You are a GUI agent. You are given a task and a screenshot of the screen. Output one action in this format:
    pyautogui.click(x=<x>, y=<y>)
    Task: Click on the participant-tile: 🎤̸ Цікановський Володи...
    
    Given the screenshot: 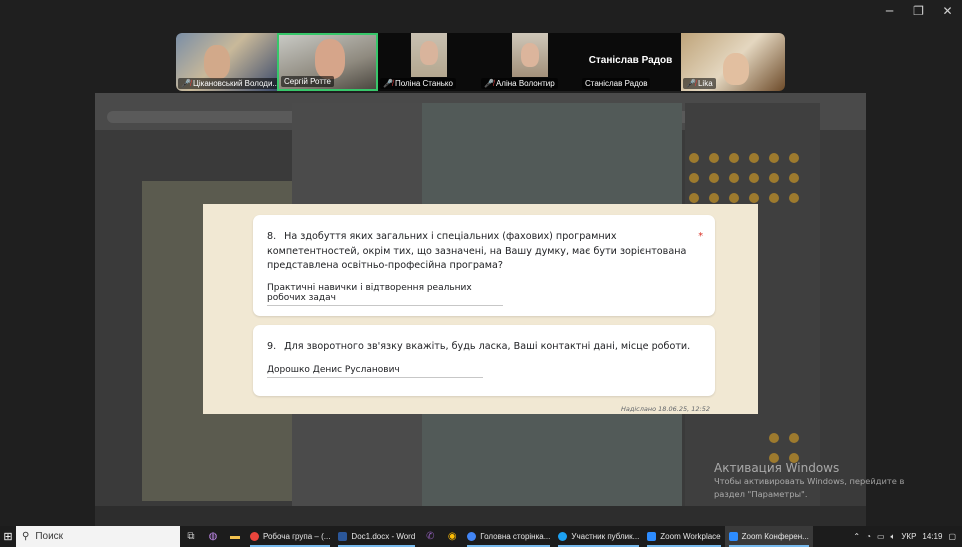 What is the action you would take?
    pyautogui.click(x=226, y=62)
    